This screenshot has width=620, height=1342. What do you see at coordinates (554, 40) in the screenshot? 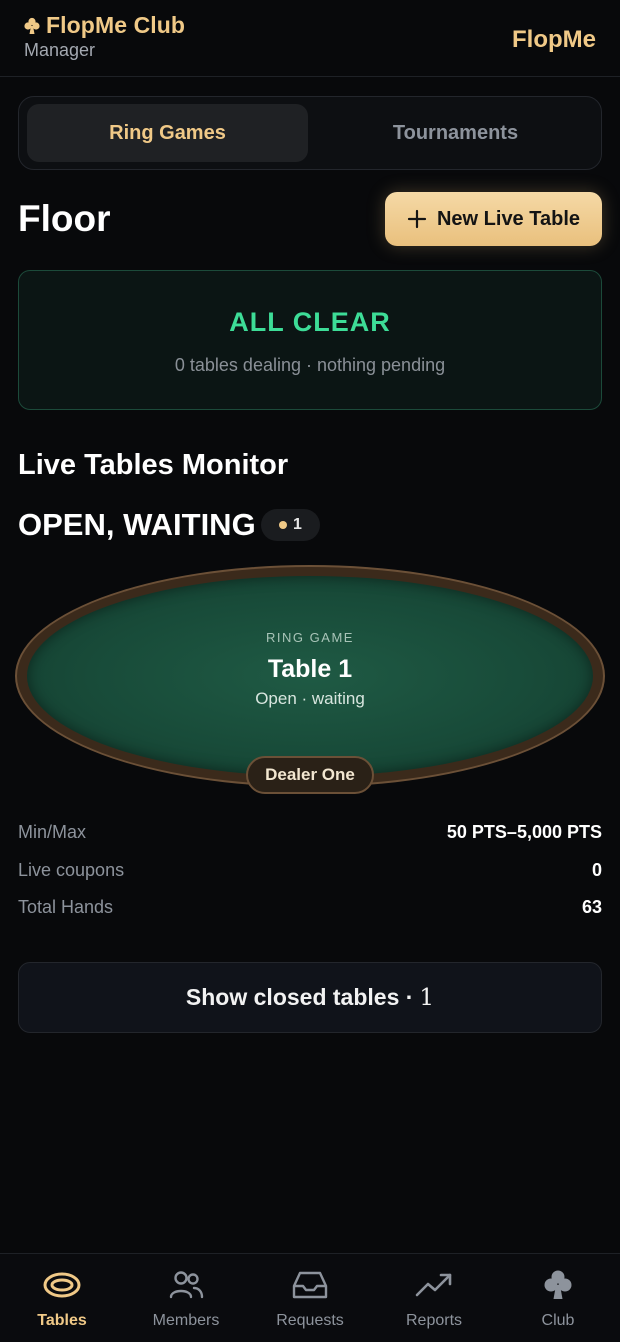
I see `app-logo: FlopMe` at bounding box center [554, 40].